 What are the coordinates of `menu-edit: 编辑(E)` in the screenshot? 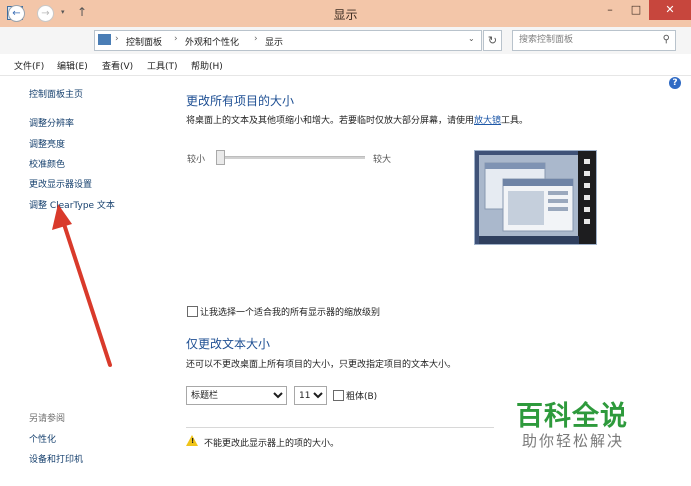 It's located at (72, 65).